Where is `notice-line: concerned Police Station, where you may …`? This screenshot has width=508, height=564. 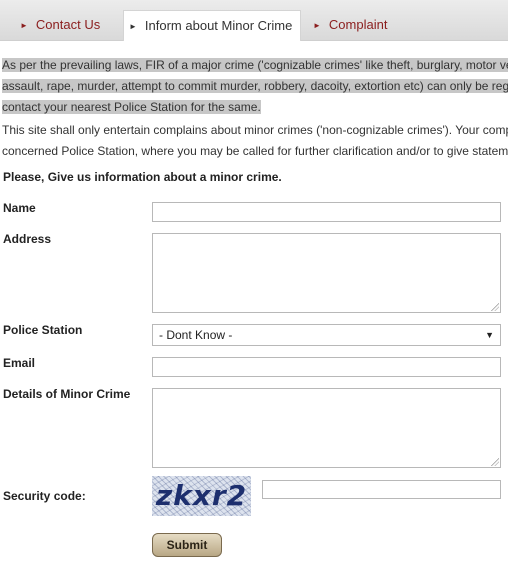 notice-line: concerned Police Station, where you may … is located at coordinates (255, 151).